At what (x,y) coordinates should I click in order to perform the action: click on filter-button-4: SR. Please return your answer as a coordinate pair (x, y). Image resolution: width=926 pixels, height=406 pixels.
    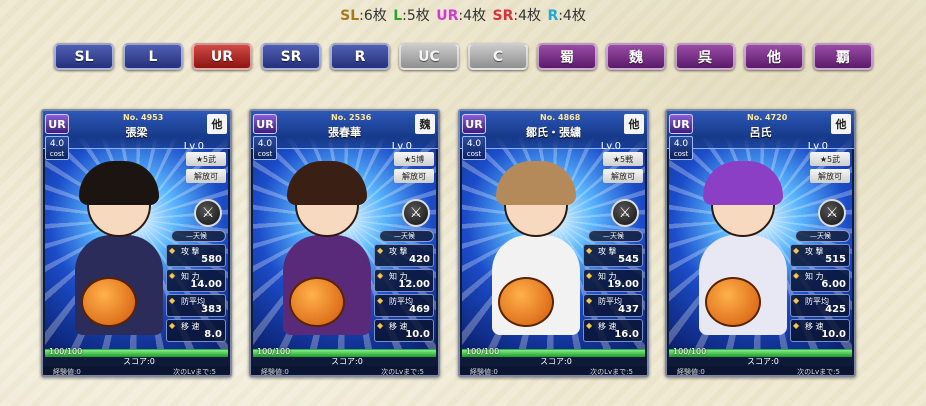
    Looking at the image, I should click on (291, 56).